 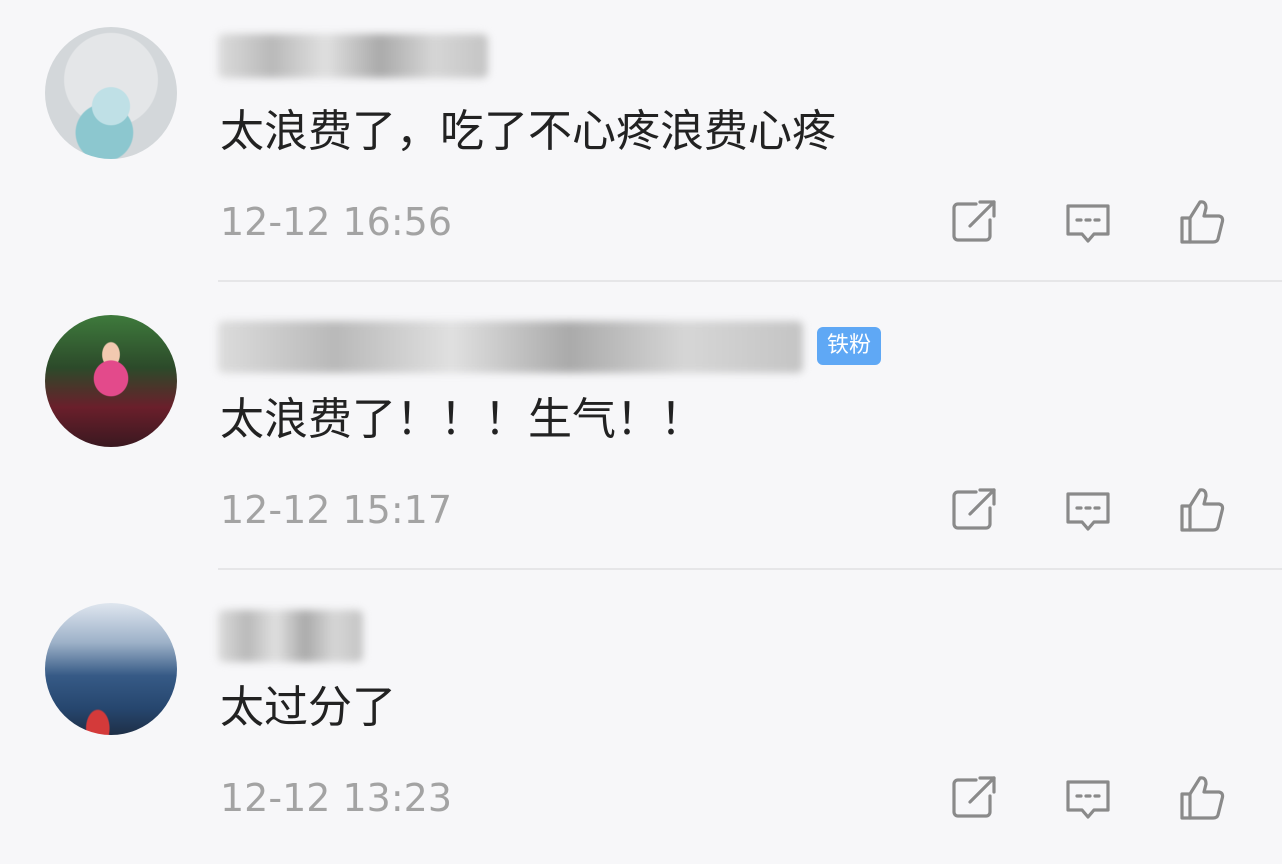 What do you see at coordinates (336, 222) in the screenshot?
I see `comment-timestamp: 12-12 16:56` at bounding box center [336, 222].